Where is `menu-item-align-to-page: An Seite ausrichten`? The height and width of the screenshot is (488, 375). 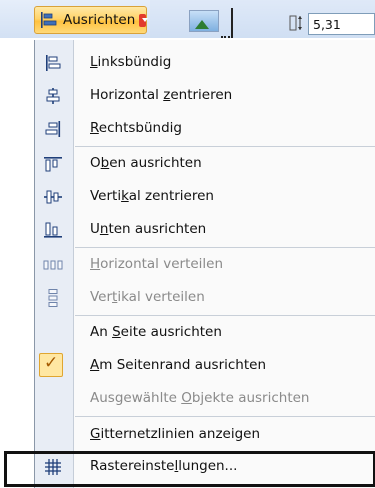
menu-item-align-to-page: An Seite ausrichten is located at coordinates (205, 333).